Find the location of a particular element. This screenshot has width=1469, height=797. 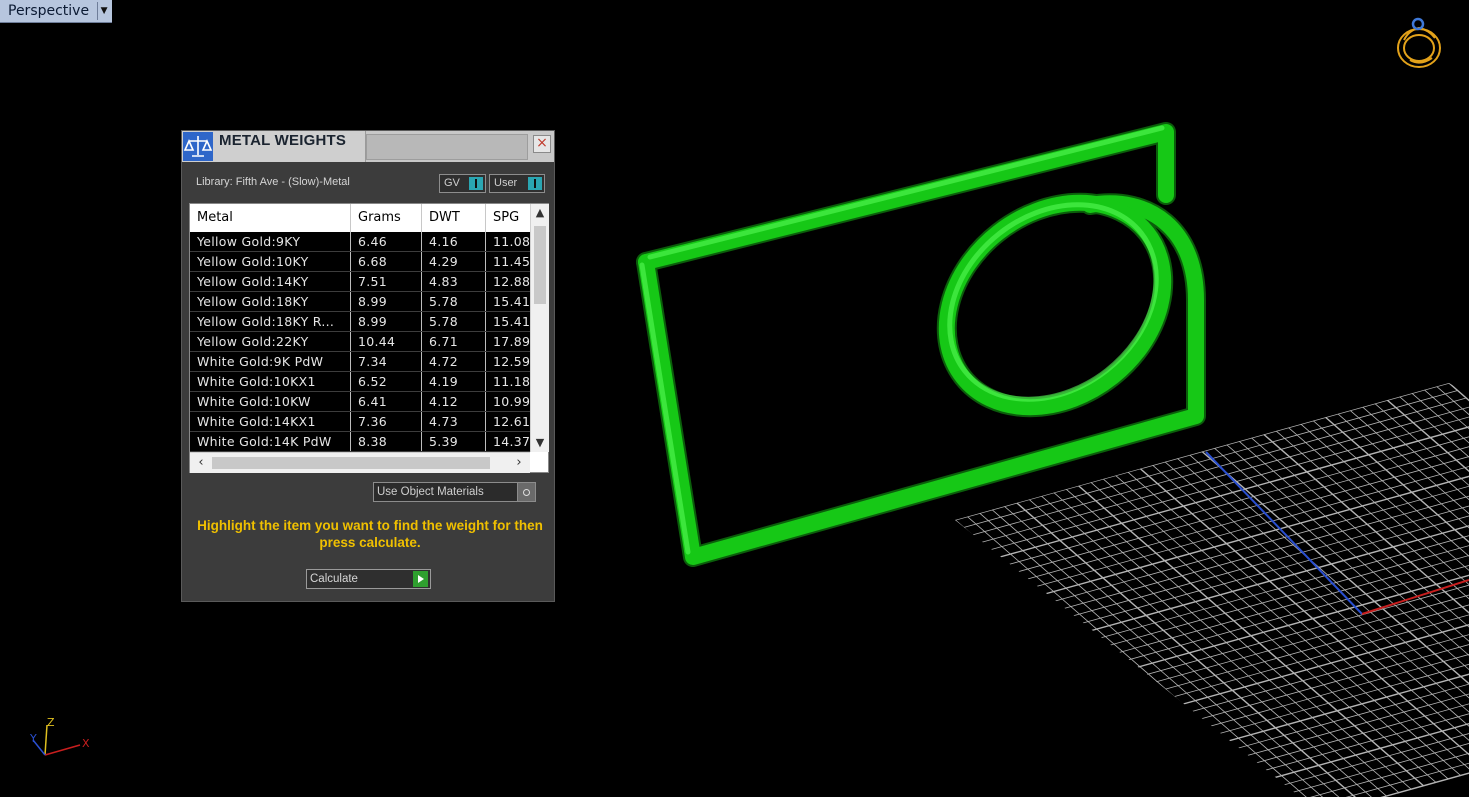

gv-toggle-label: GV is located at coordinates (452, 183).